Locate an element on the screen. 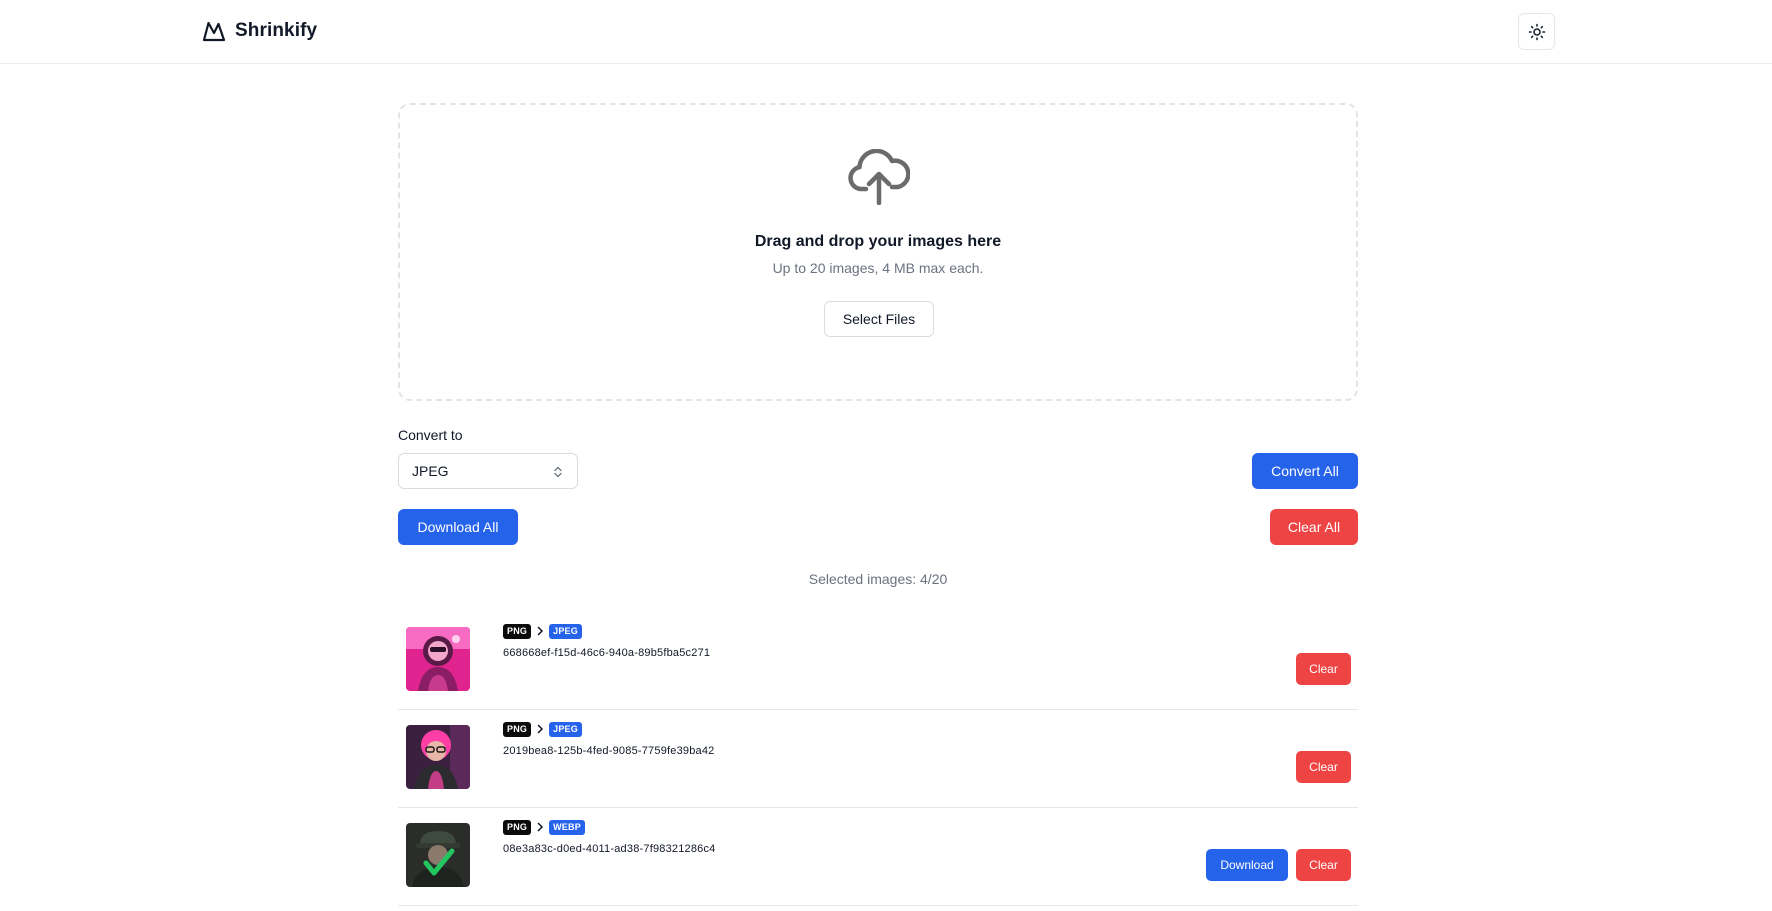 This screenshot has height=911, width=1772. file-id: 08e3a83c-d0ed-4011-ad38-7f98321286c4 is located at coordinates (609, 849).